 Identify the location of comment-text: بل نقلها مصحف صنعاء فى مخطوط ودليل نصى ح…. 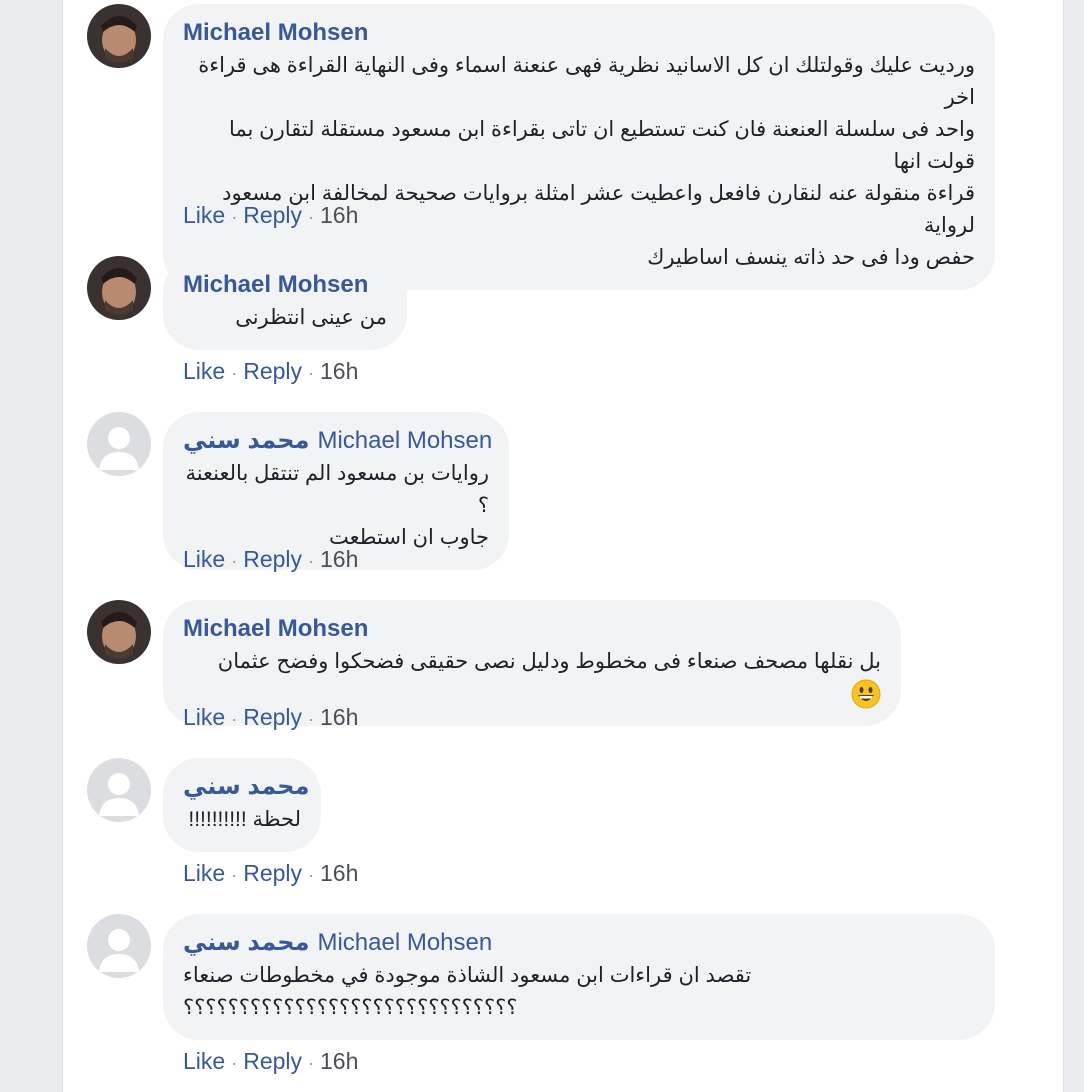
(549, 661).